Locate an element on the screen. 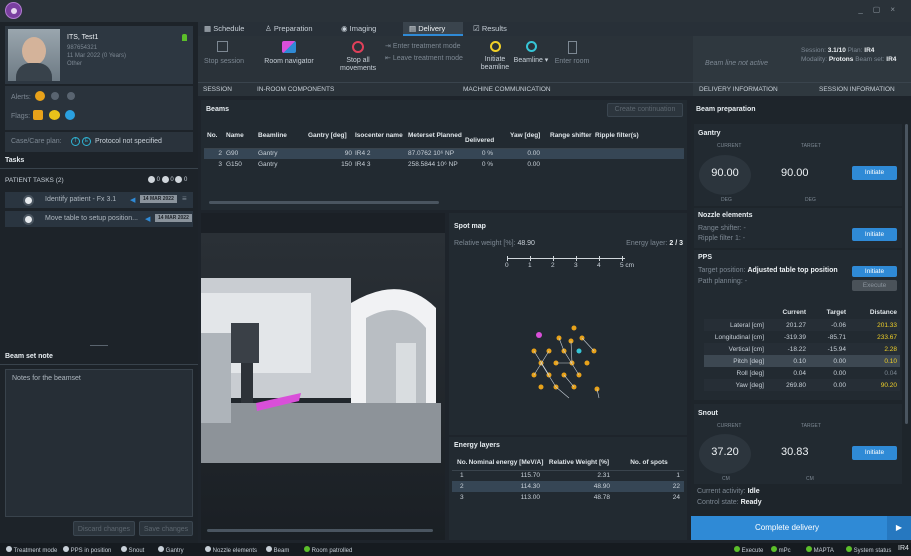 The width and height of the screenshot is (911, 556). tab-results: ☑ Results is located at coordinates (490, 28).